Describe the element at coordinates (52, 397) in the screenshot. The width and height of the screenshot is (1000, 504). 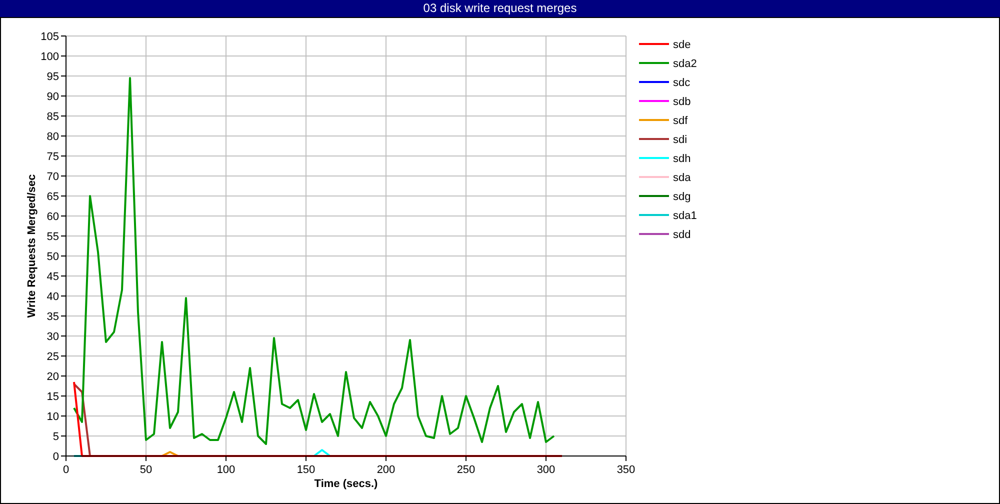
I see `tick-label: 15` at that location.